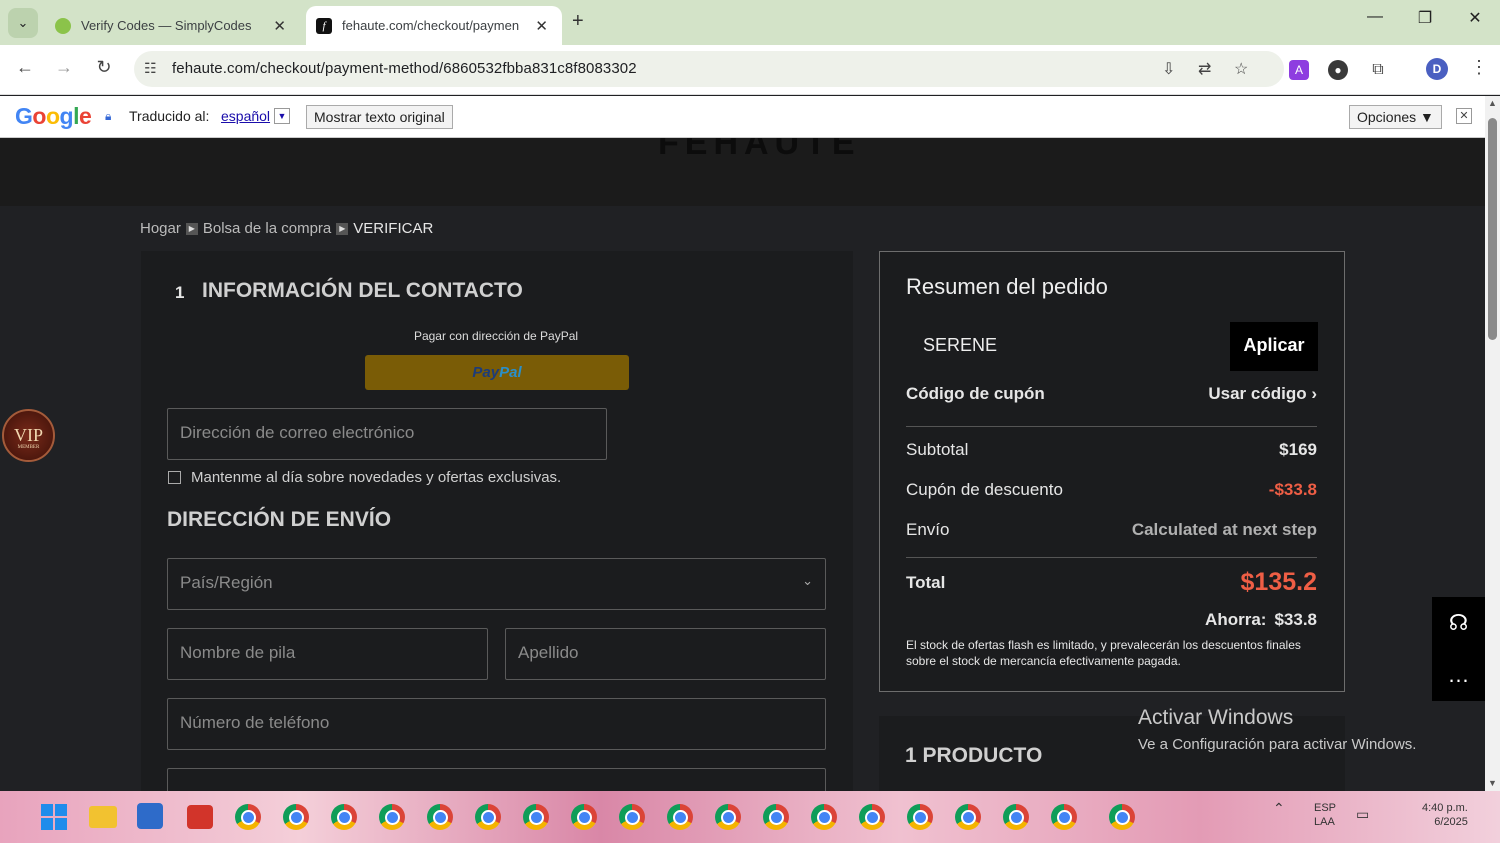 This screenshot has width=1500, height=843. What do you see at coordinates (174, 477) in the screenshot?
I see `newsletter-checkbox` at bounding box center [174, 477].